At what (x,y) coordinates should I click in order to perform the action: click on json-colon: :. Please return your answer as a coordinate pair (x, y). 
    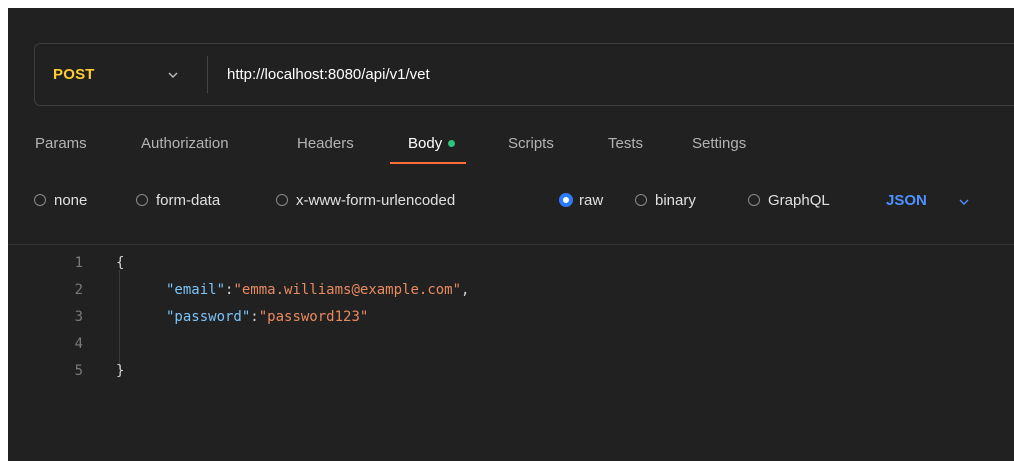
    Looking at the image, I should click on (254, 317).